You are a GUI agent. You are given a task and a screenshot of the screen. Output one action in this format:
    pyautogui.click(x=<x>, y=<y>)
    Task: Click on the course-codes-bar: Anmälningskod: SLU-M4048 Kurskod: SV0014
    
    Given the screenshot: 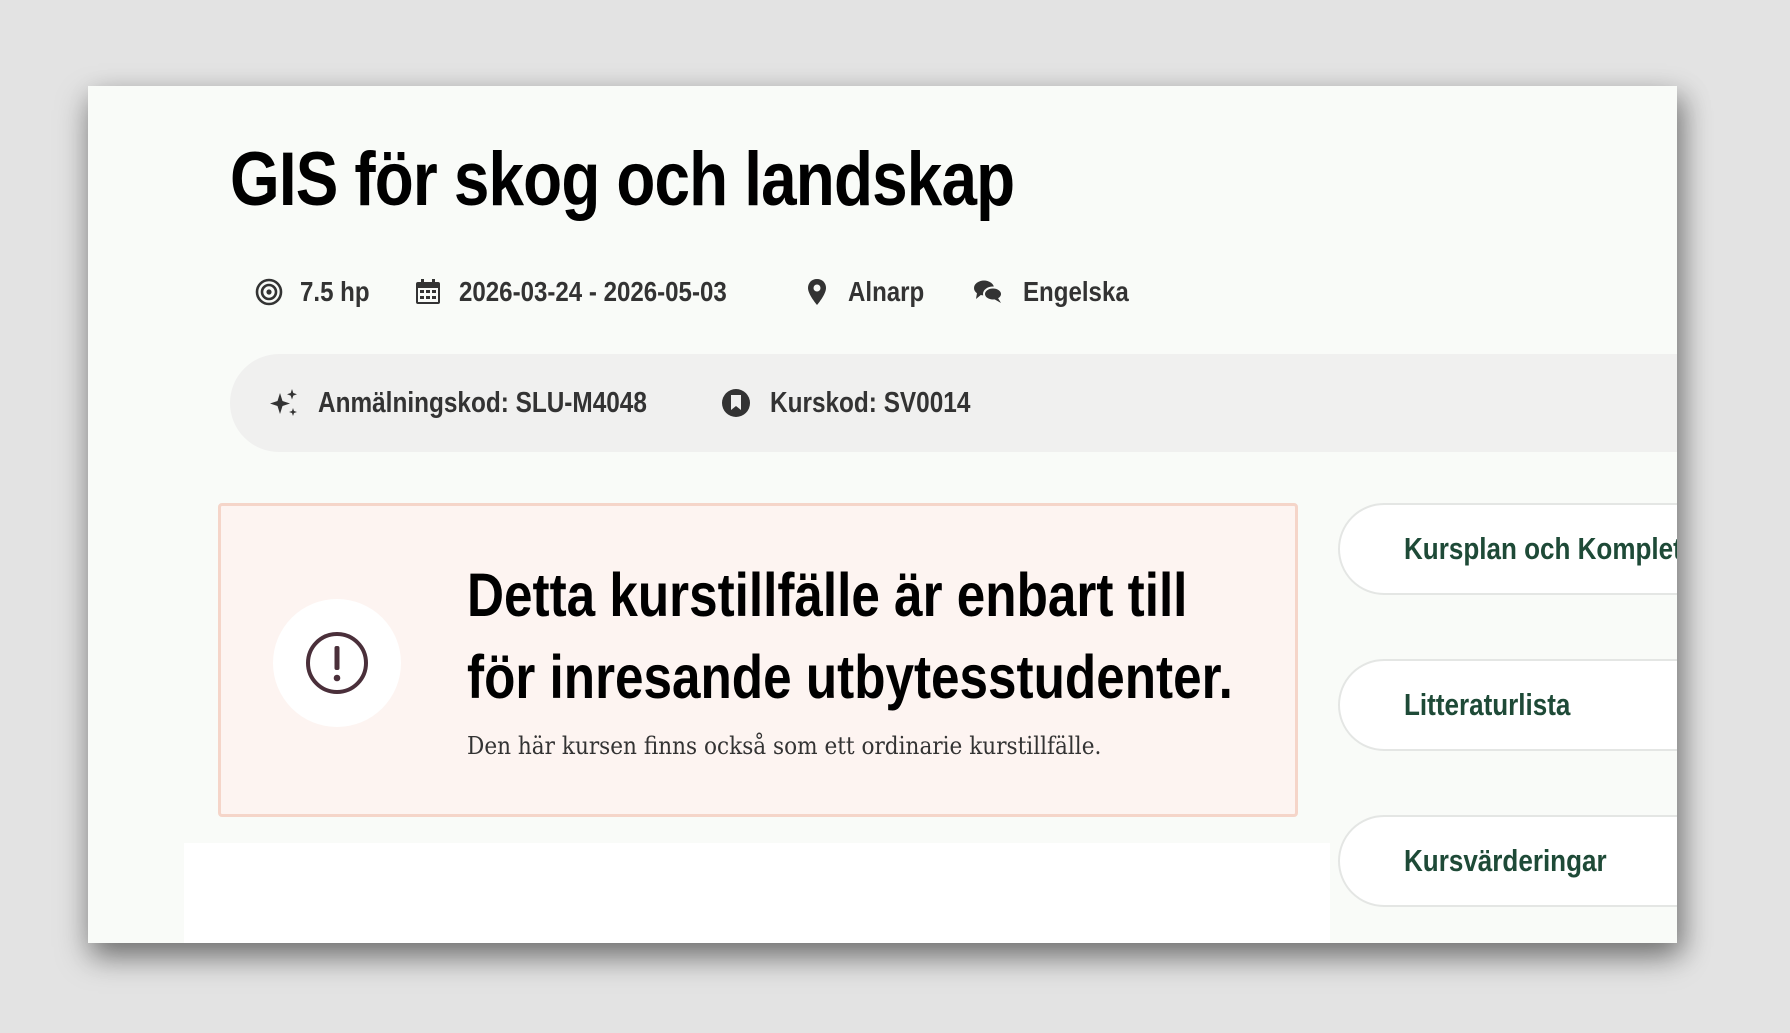 What is the action you would take?
    pyautogui.click(x=953, y=403)
    